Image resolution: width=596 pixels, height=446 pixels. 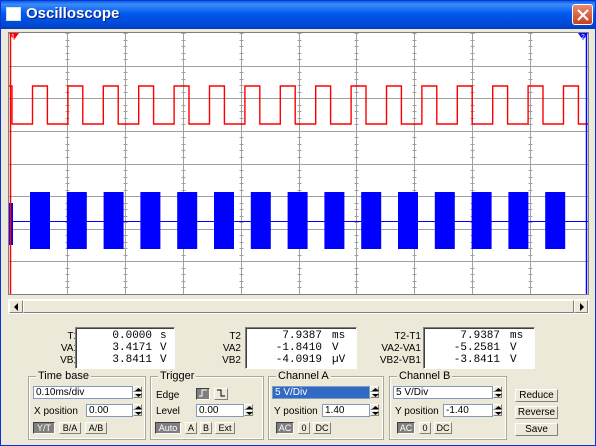 What do you see at coordinates (177, 376) in the screenshot?
I see `trigger-title: Trigger` at bounding box center [177, 376].